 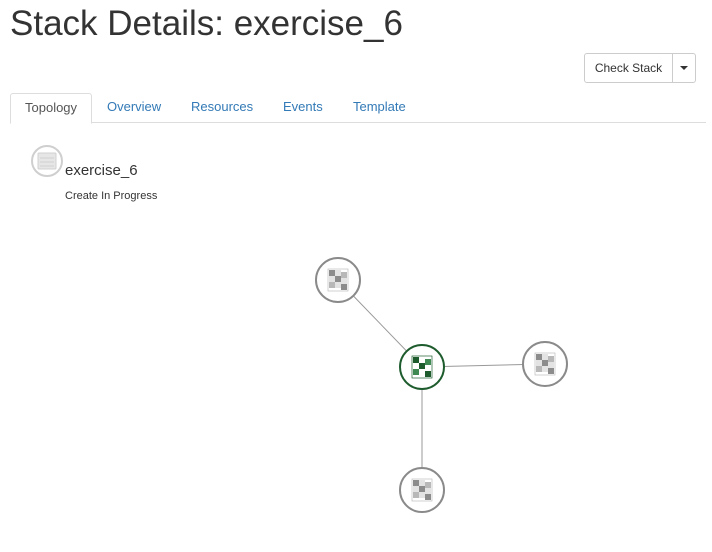 I want to click on topology-node-center, so click(x=422, y=367).